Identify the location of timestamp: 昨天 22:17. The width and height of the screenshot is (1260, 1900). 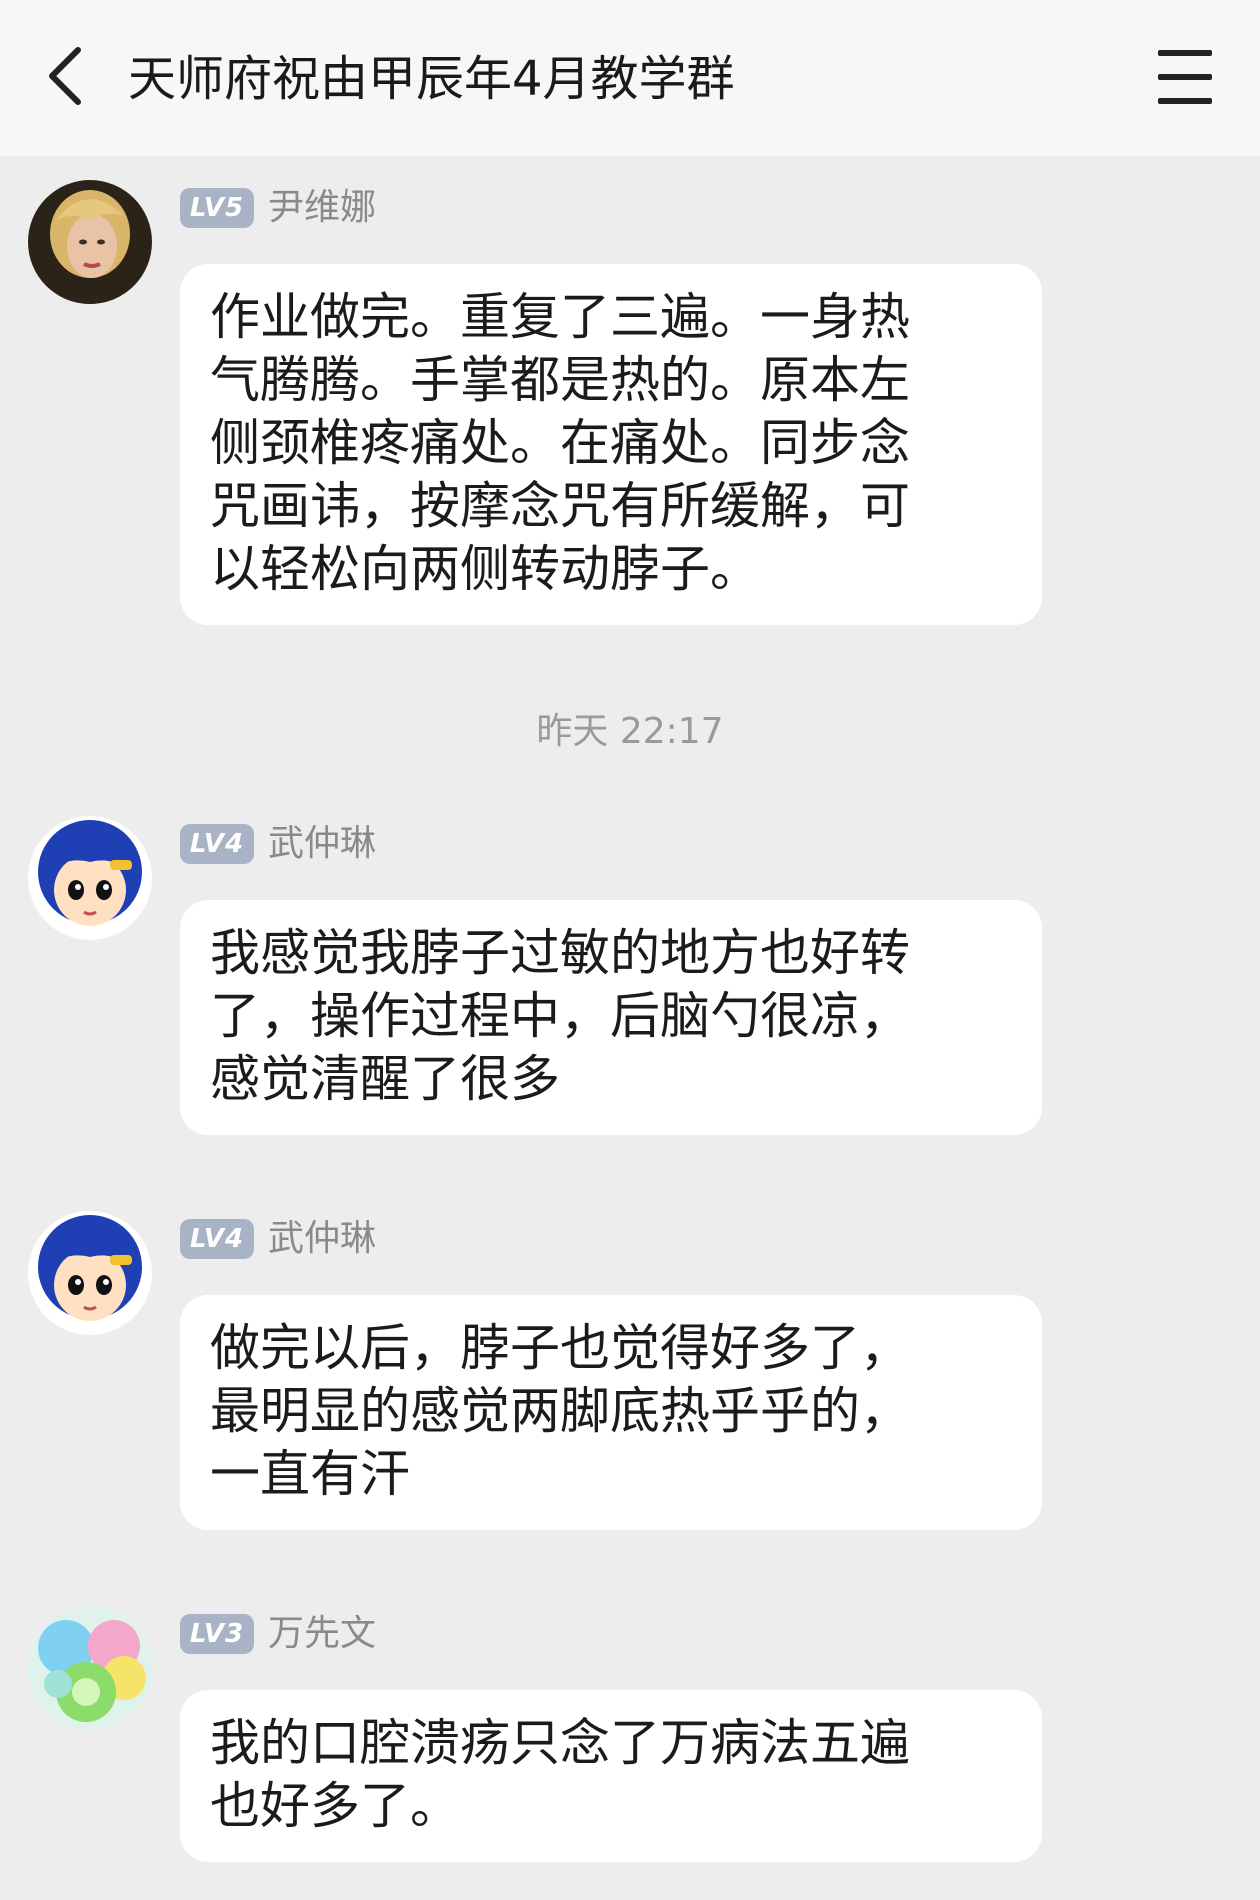
(630, 731).